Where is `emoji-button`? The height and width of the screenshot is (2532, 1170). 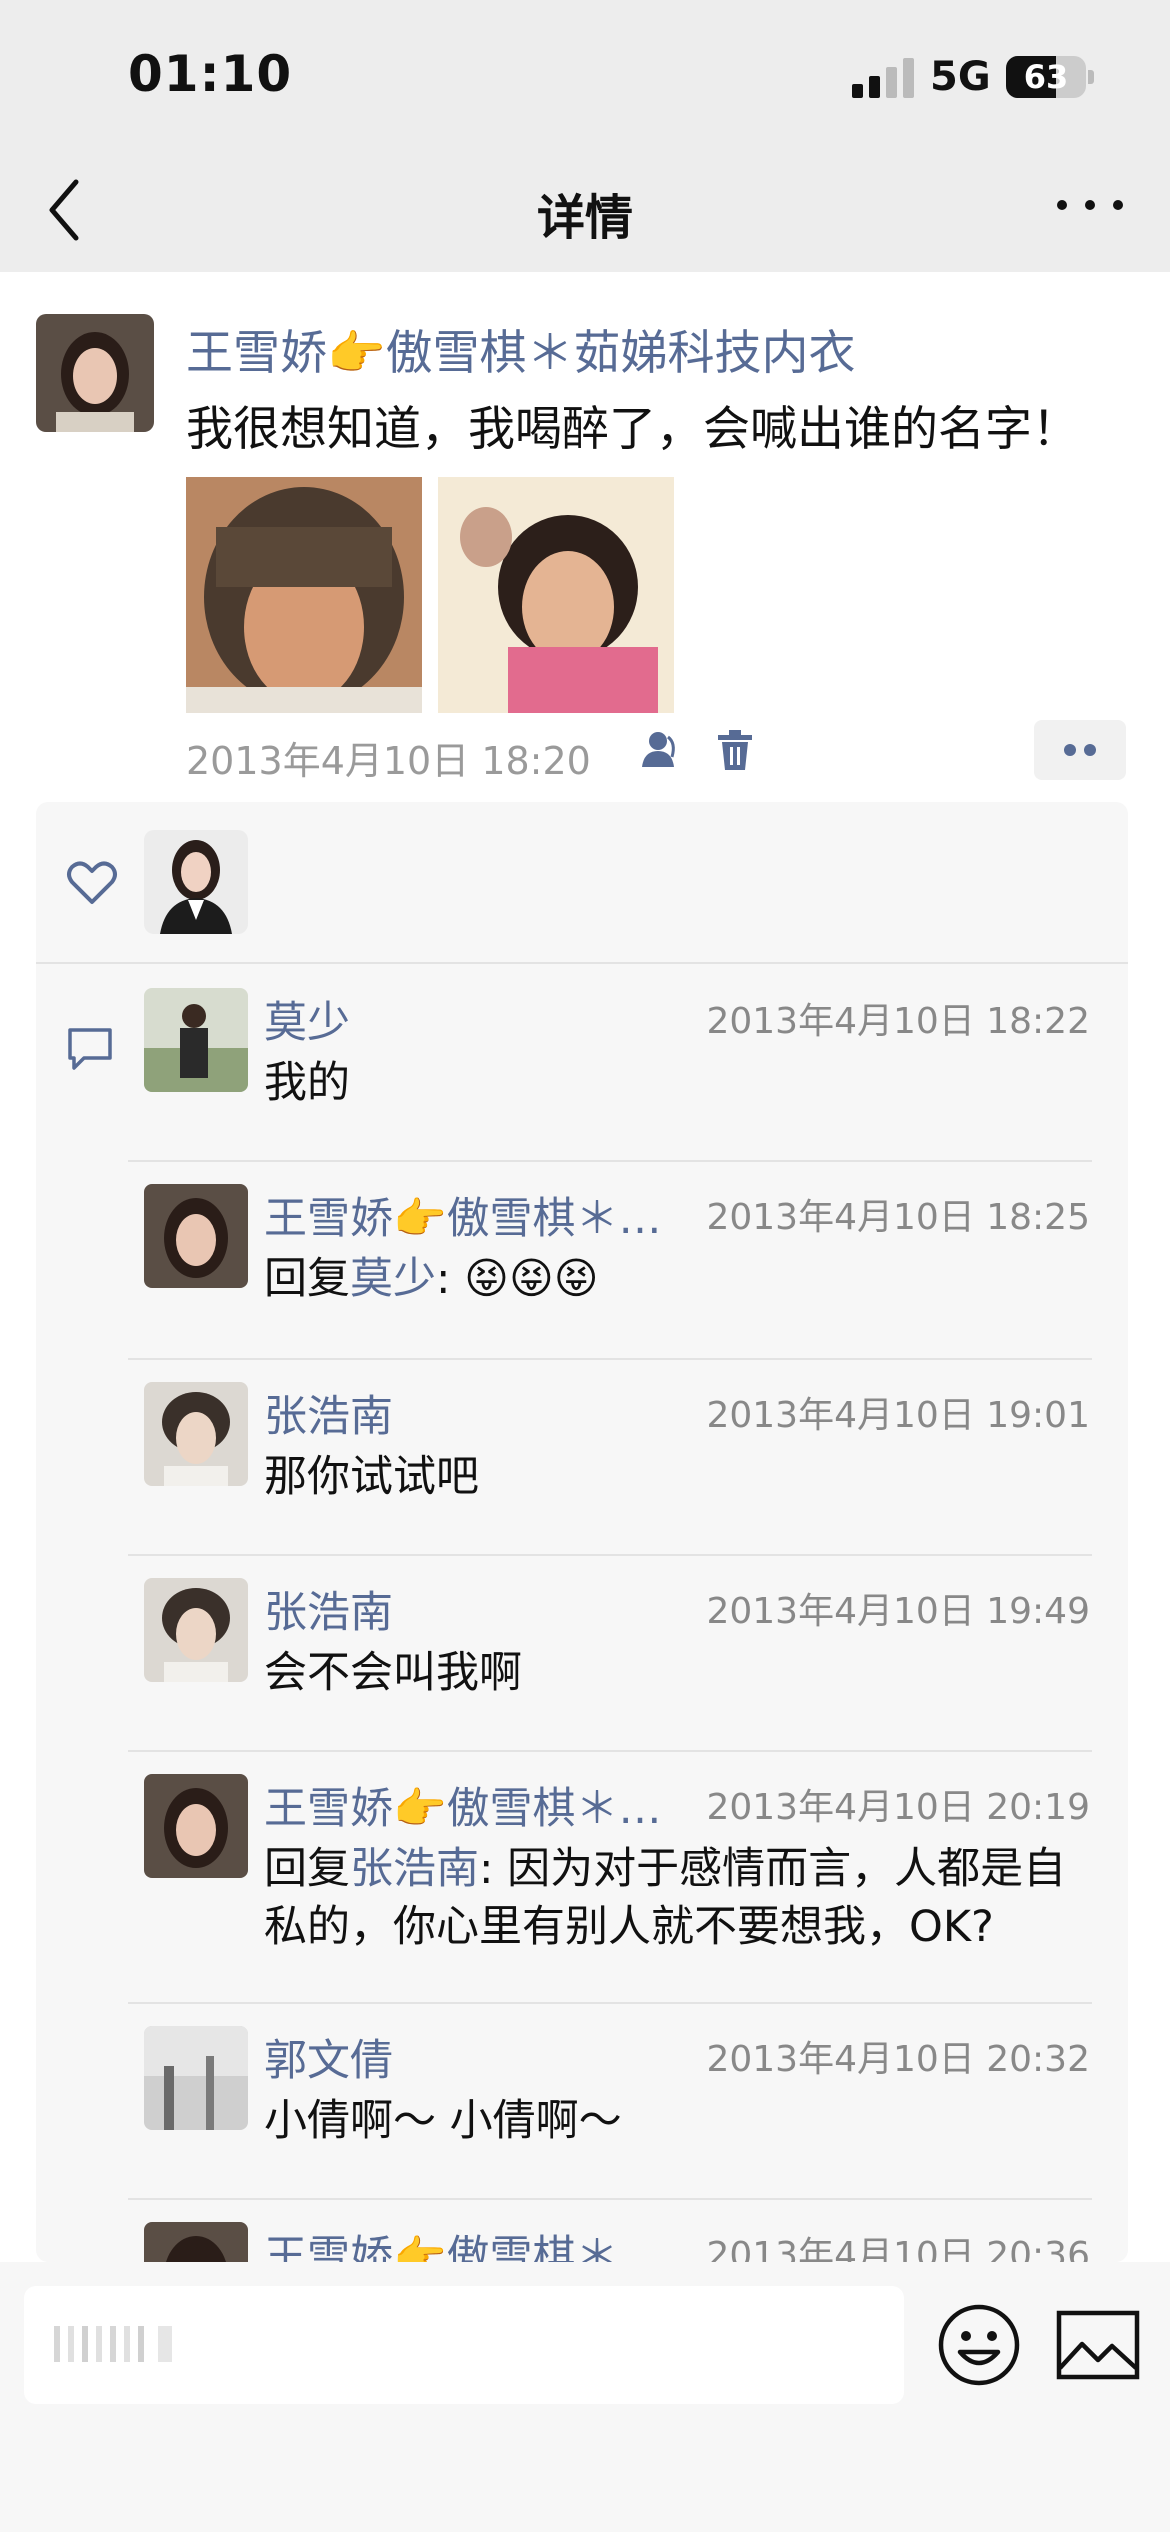 emoji-button is located at coordinates (979, 2345).